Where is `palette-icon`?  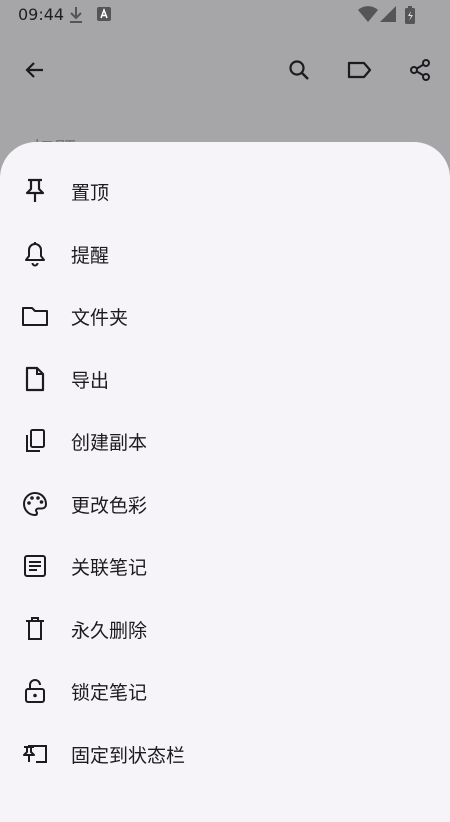 palette-icon is located at coordinates (35, 504).